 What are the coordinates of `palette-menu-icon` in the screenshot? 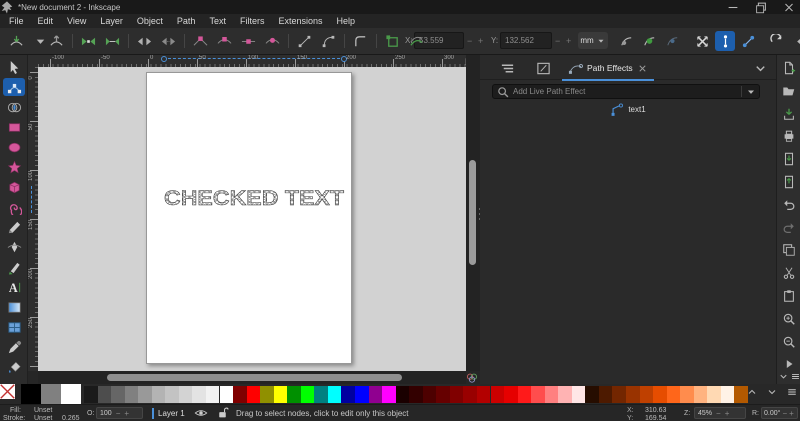 It's located at (792, 392).